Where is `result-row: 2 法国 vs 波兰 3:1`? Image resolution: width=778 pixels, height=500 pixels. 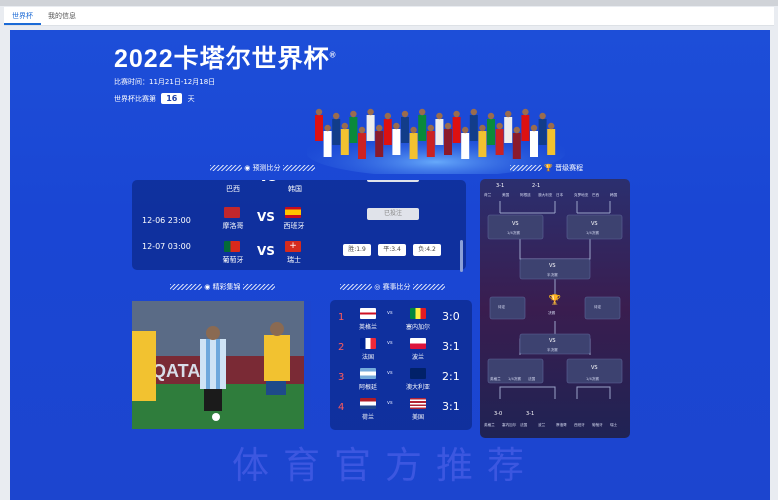 result-row: 2 法国 vs 波兰 3:1 is located at coordinates (401, 351).